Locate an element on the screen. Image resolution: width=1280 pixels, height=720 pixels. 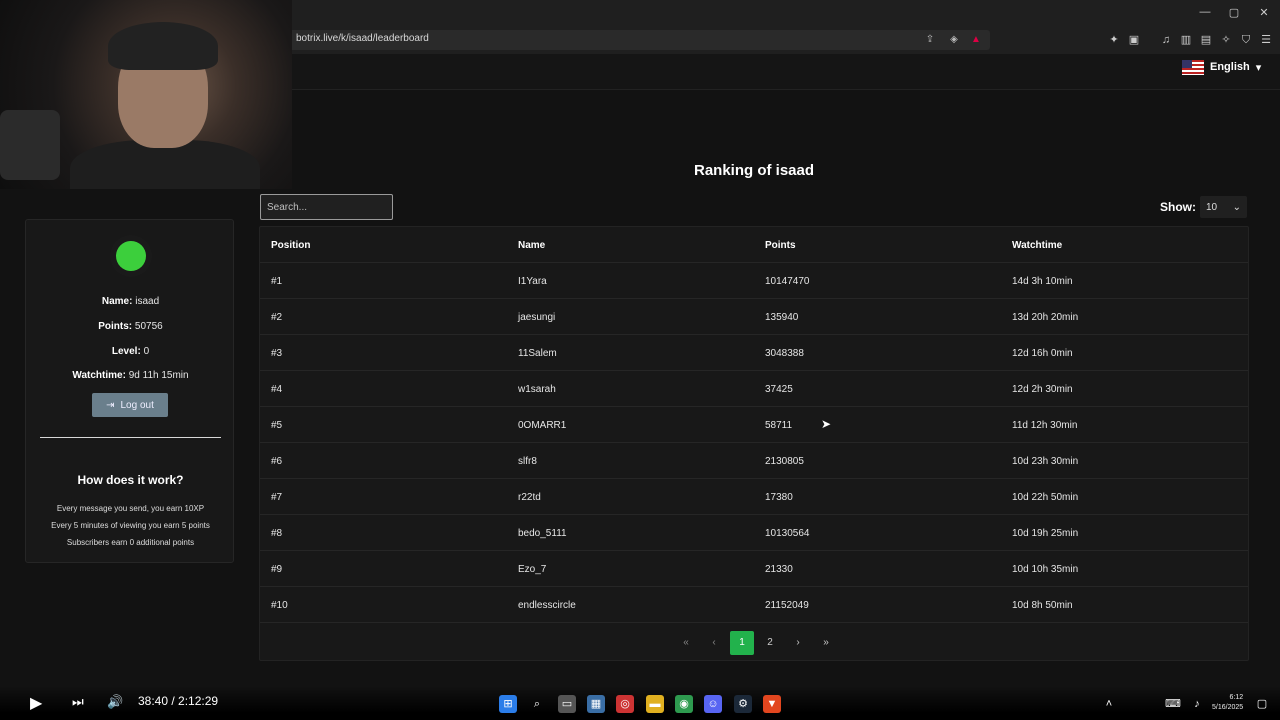
profile-points: Points: 50756 is located at coordinates (130, 326).